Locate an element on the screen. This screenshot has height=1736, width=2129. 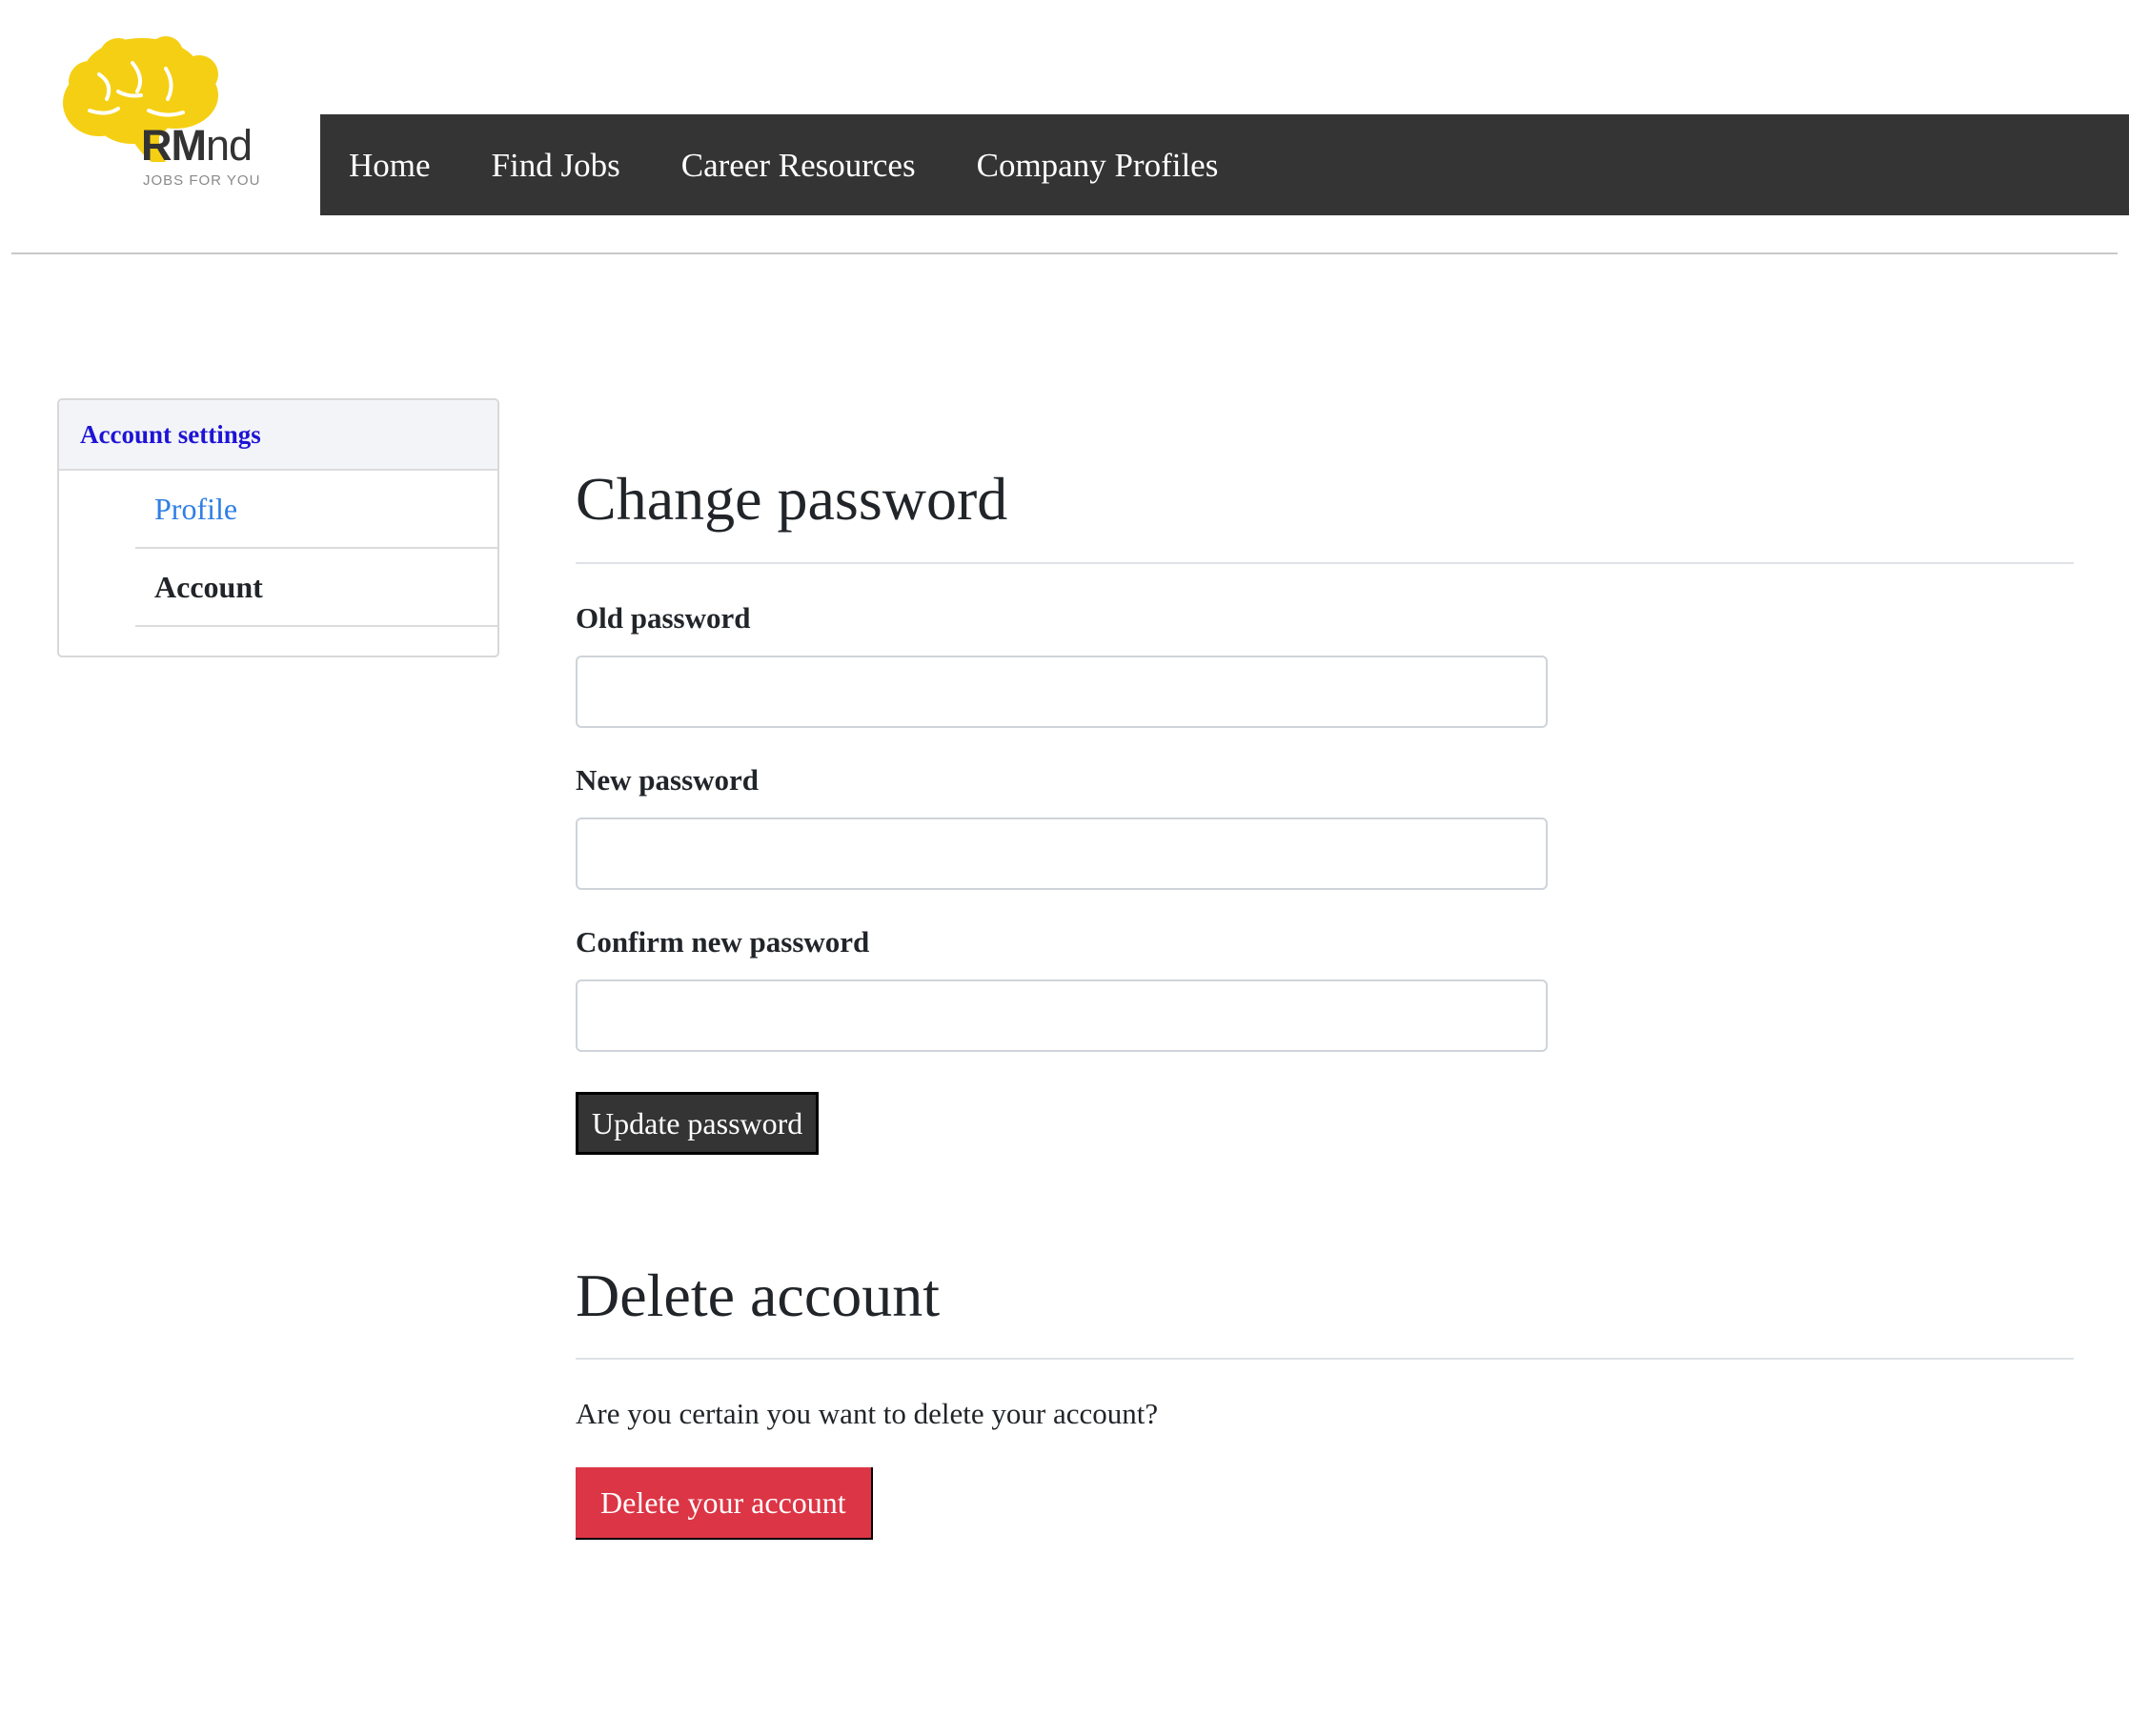
new-password-input is located at coordinates (1062, 854).